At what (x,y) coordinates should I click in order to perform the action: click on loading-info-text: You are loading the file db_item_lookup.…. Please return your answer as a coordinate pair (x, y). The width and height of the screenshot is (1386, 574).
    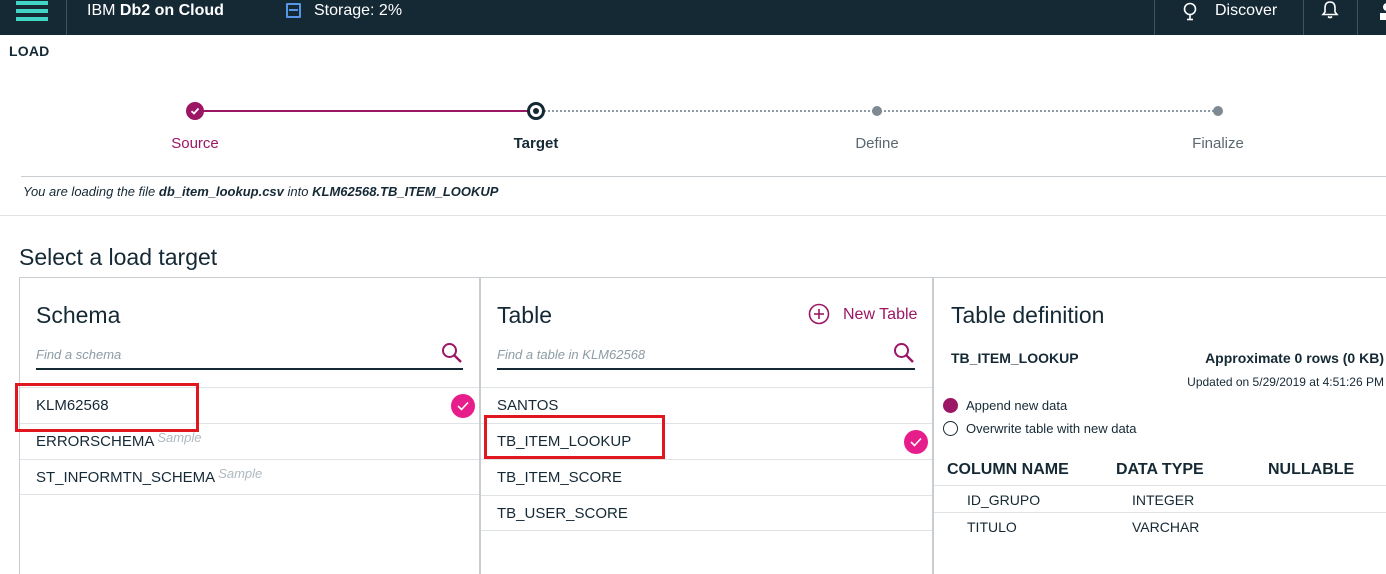
    Looking at the image, I should click on (260, 191).